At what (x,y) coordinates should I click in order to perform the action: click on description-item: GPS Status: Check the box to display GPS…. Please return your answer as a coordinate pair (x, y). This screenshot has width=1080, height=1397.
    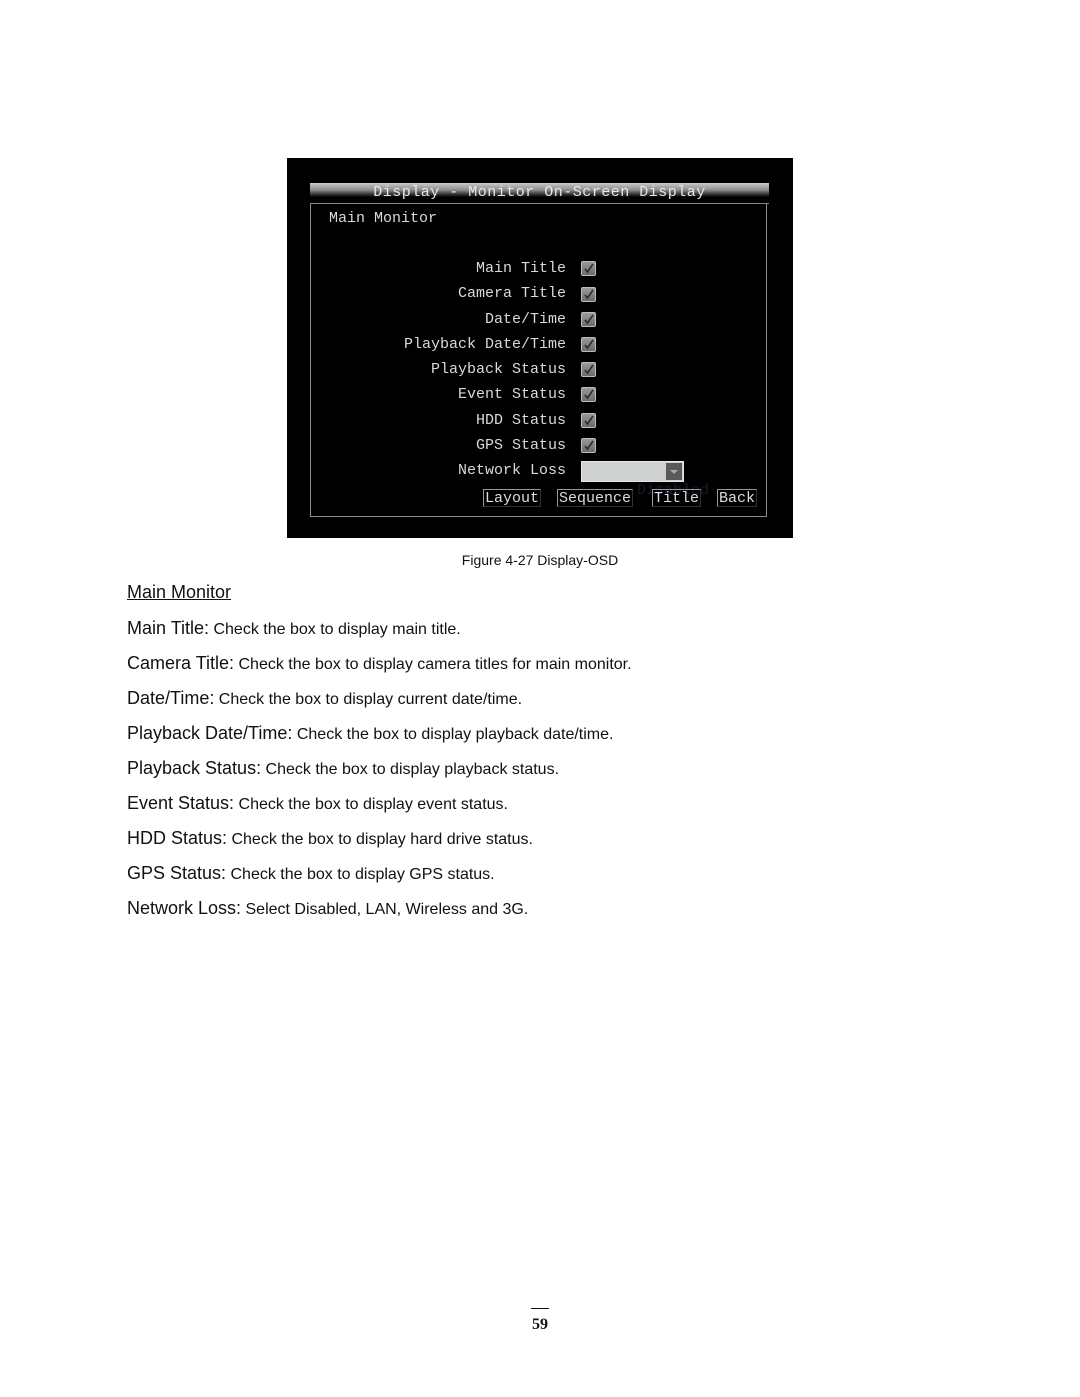
    Looking at the image, I should click on (311, 873).